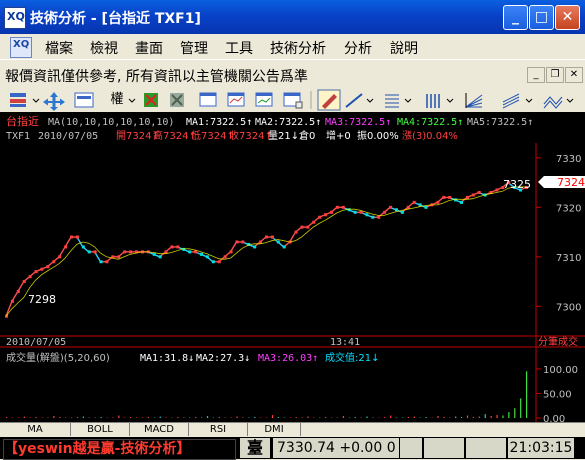 The height and width of the screenshot is (460, 585). I want to click on mdi-minimize-button: _, so click(536, 75).